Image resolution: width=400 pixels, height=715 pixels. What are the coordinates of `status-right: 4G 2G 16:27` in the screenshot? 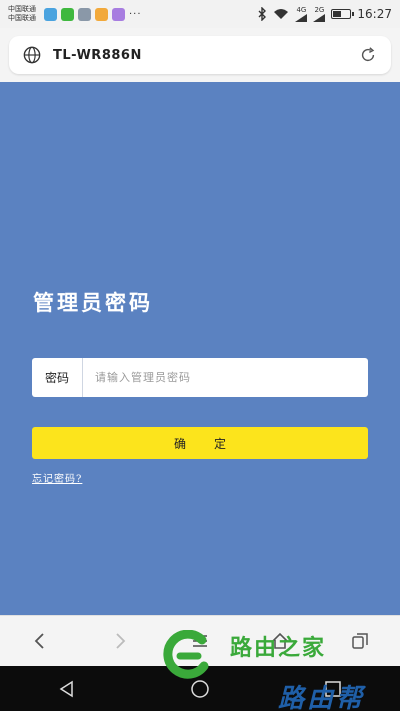 It's located at (324, 13).